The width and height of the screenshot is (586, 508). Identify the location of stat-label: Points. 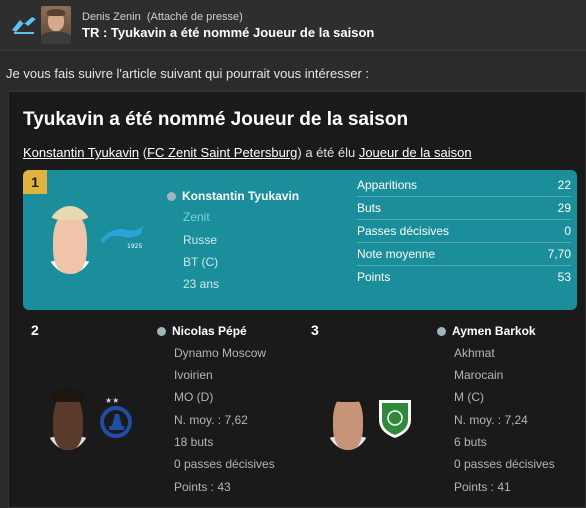
(374, 277).